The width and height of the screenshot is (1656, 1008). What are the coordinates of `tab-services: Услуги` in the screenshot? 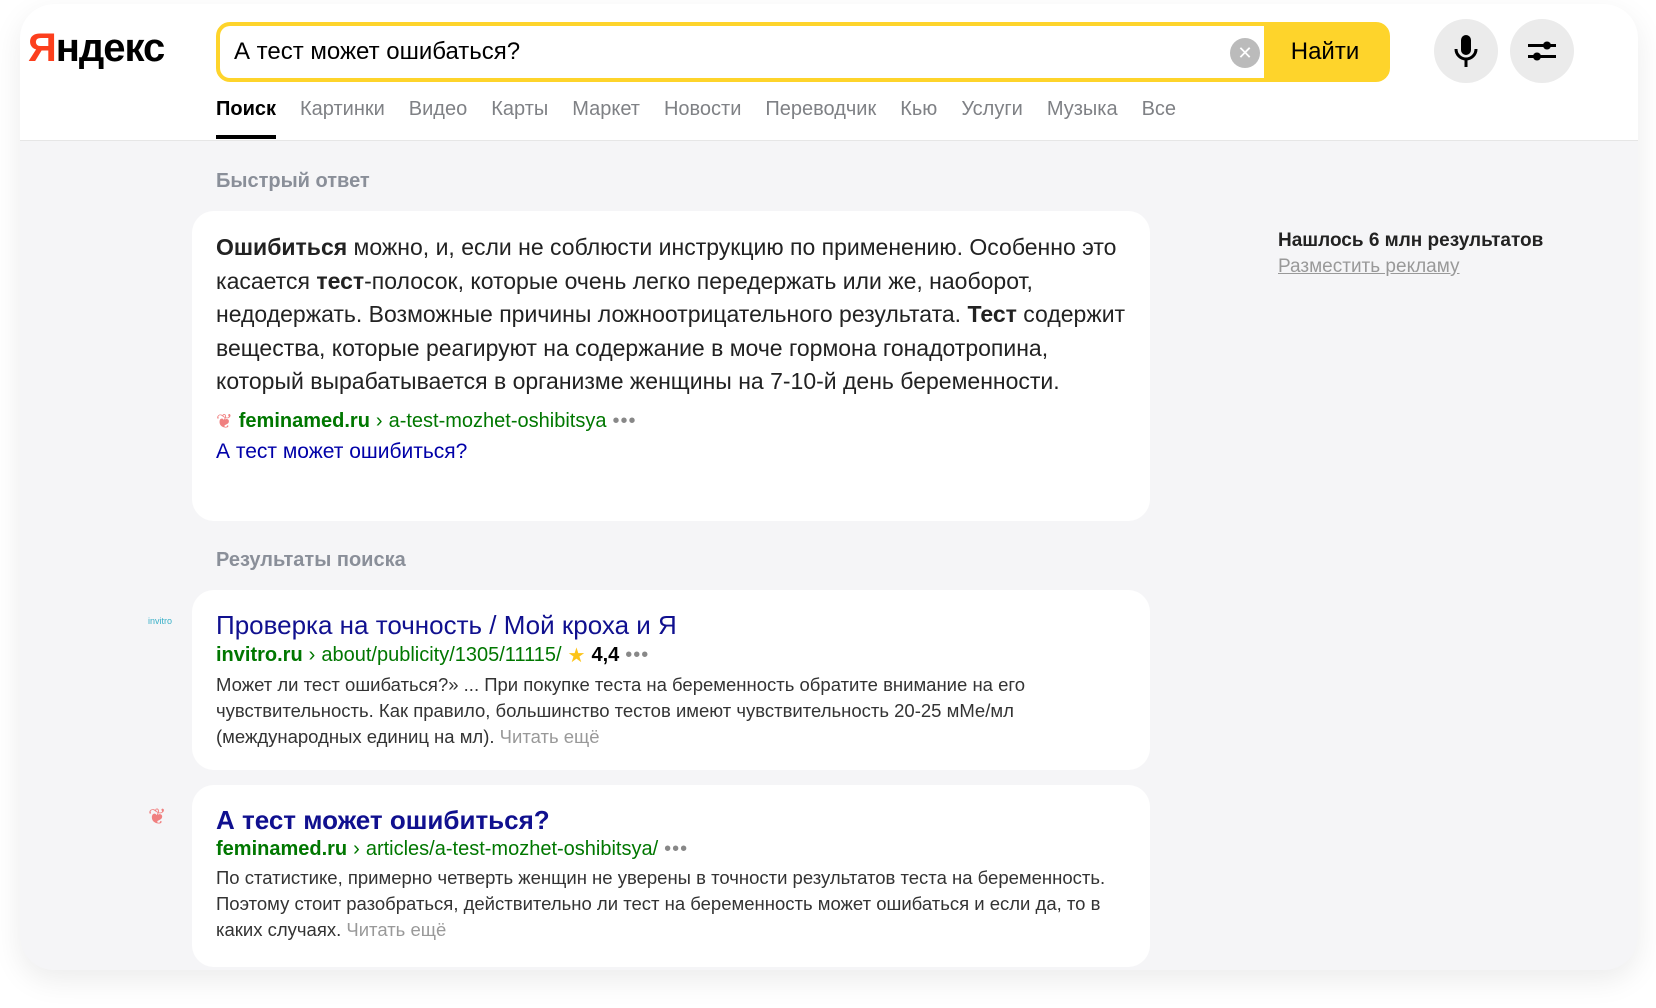 It's located at (992, 118).